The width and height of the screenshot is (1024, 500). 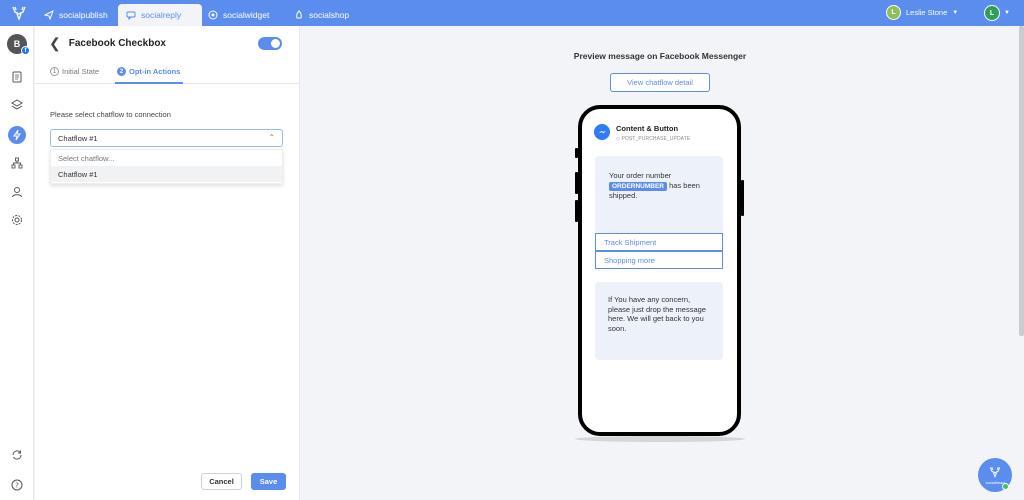 What do you see at coordinates (17, 135) in the screenshot?
I see `bolt-icon` at bounding box center [17, 135].